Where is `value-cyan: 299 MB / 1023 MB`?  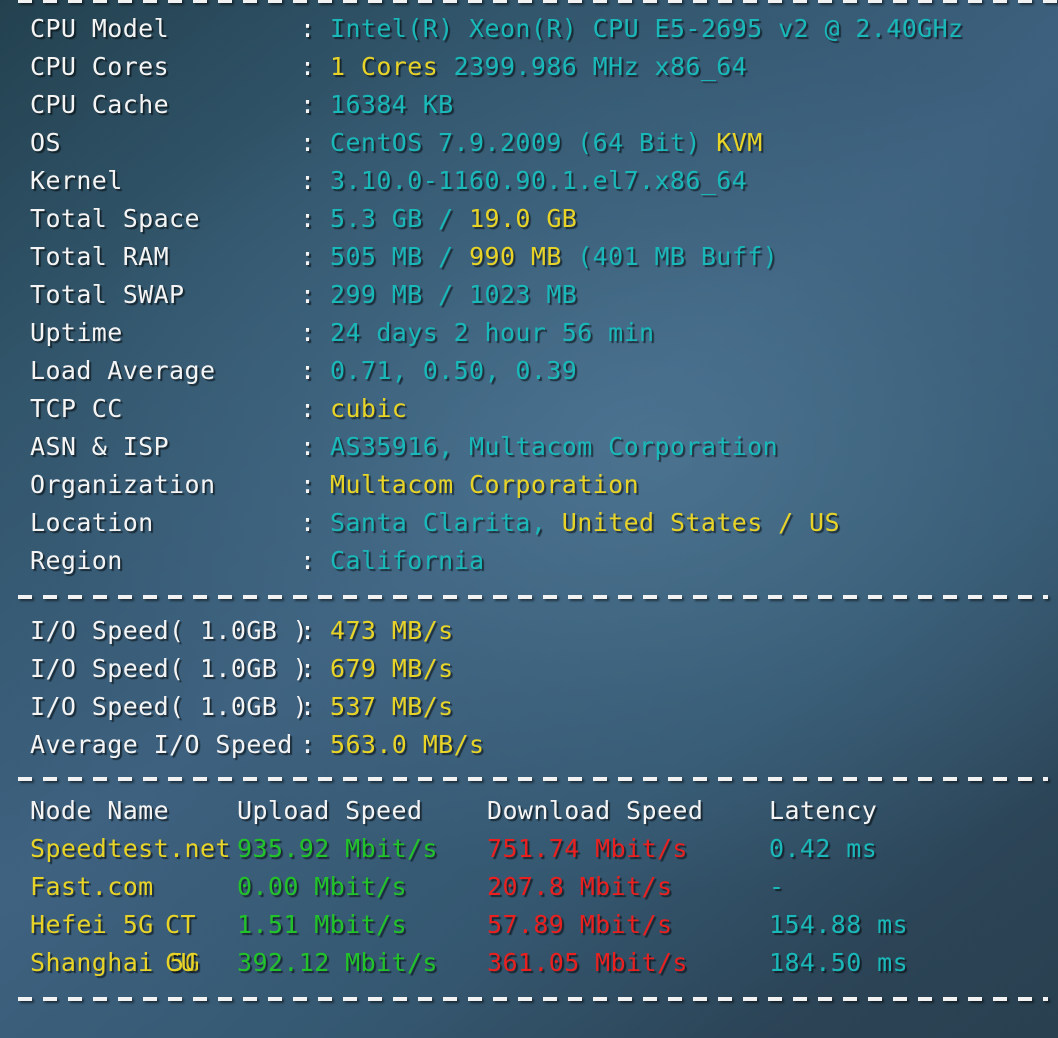 value-cyan: 299 MB / 1023 MB is located at coordinates (454, 294).